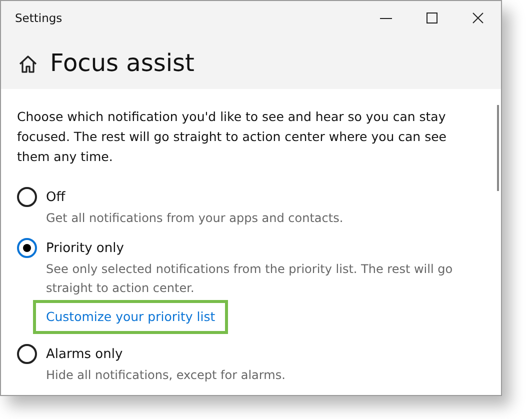 This screenshot has height=419, width=526. Describe the element at coordinates (122, 63) in the screenshot. I see `page-title: Focus assist` at that location.